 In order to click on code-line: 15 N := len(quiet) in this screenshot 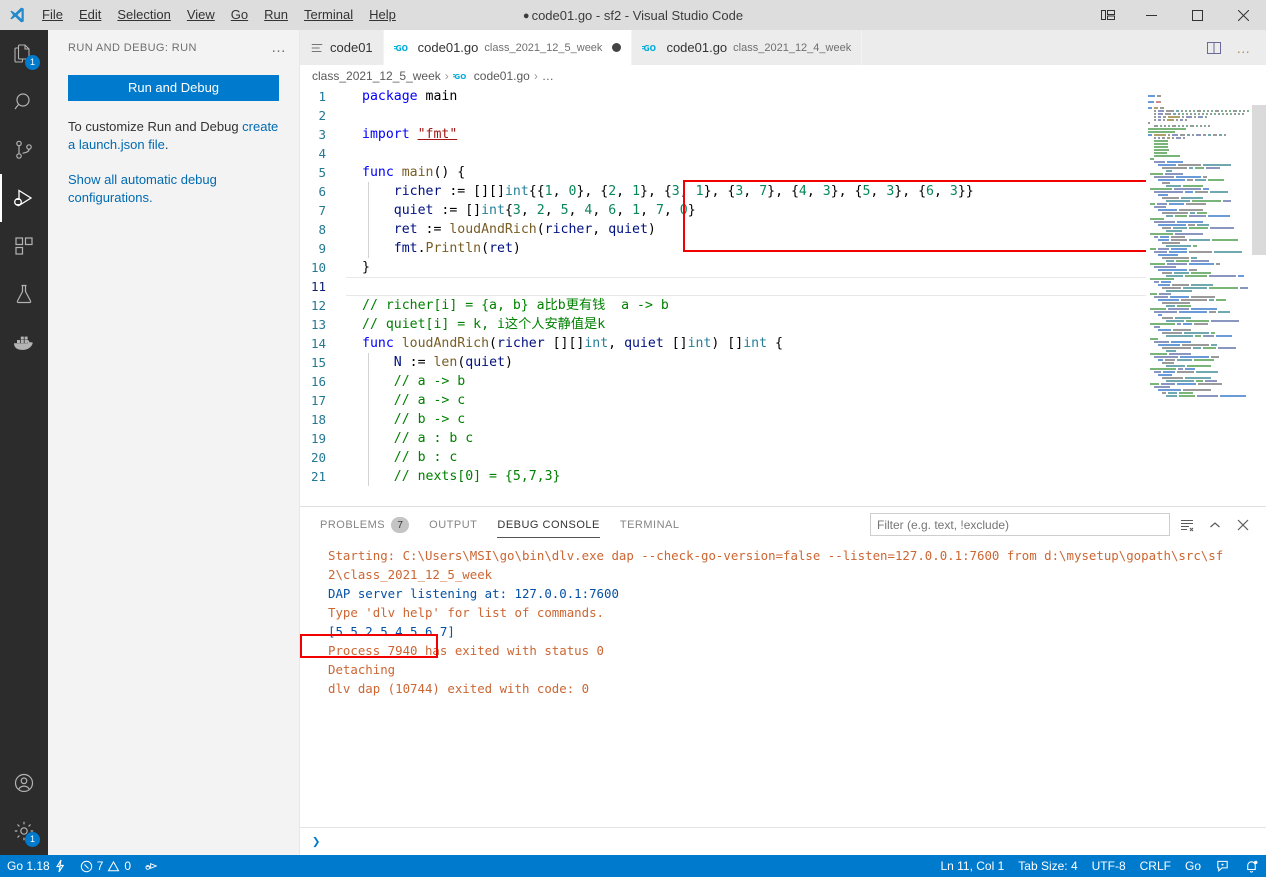, I will do `click(783, 362)`.